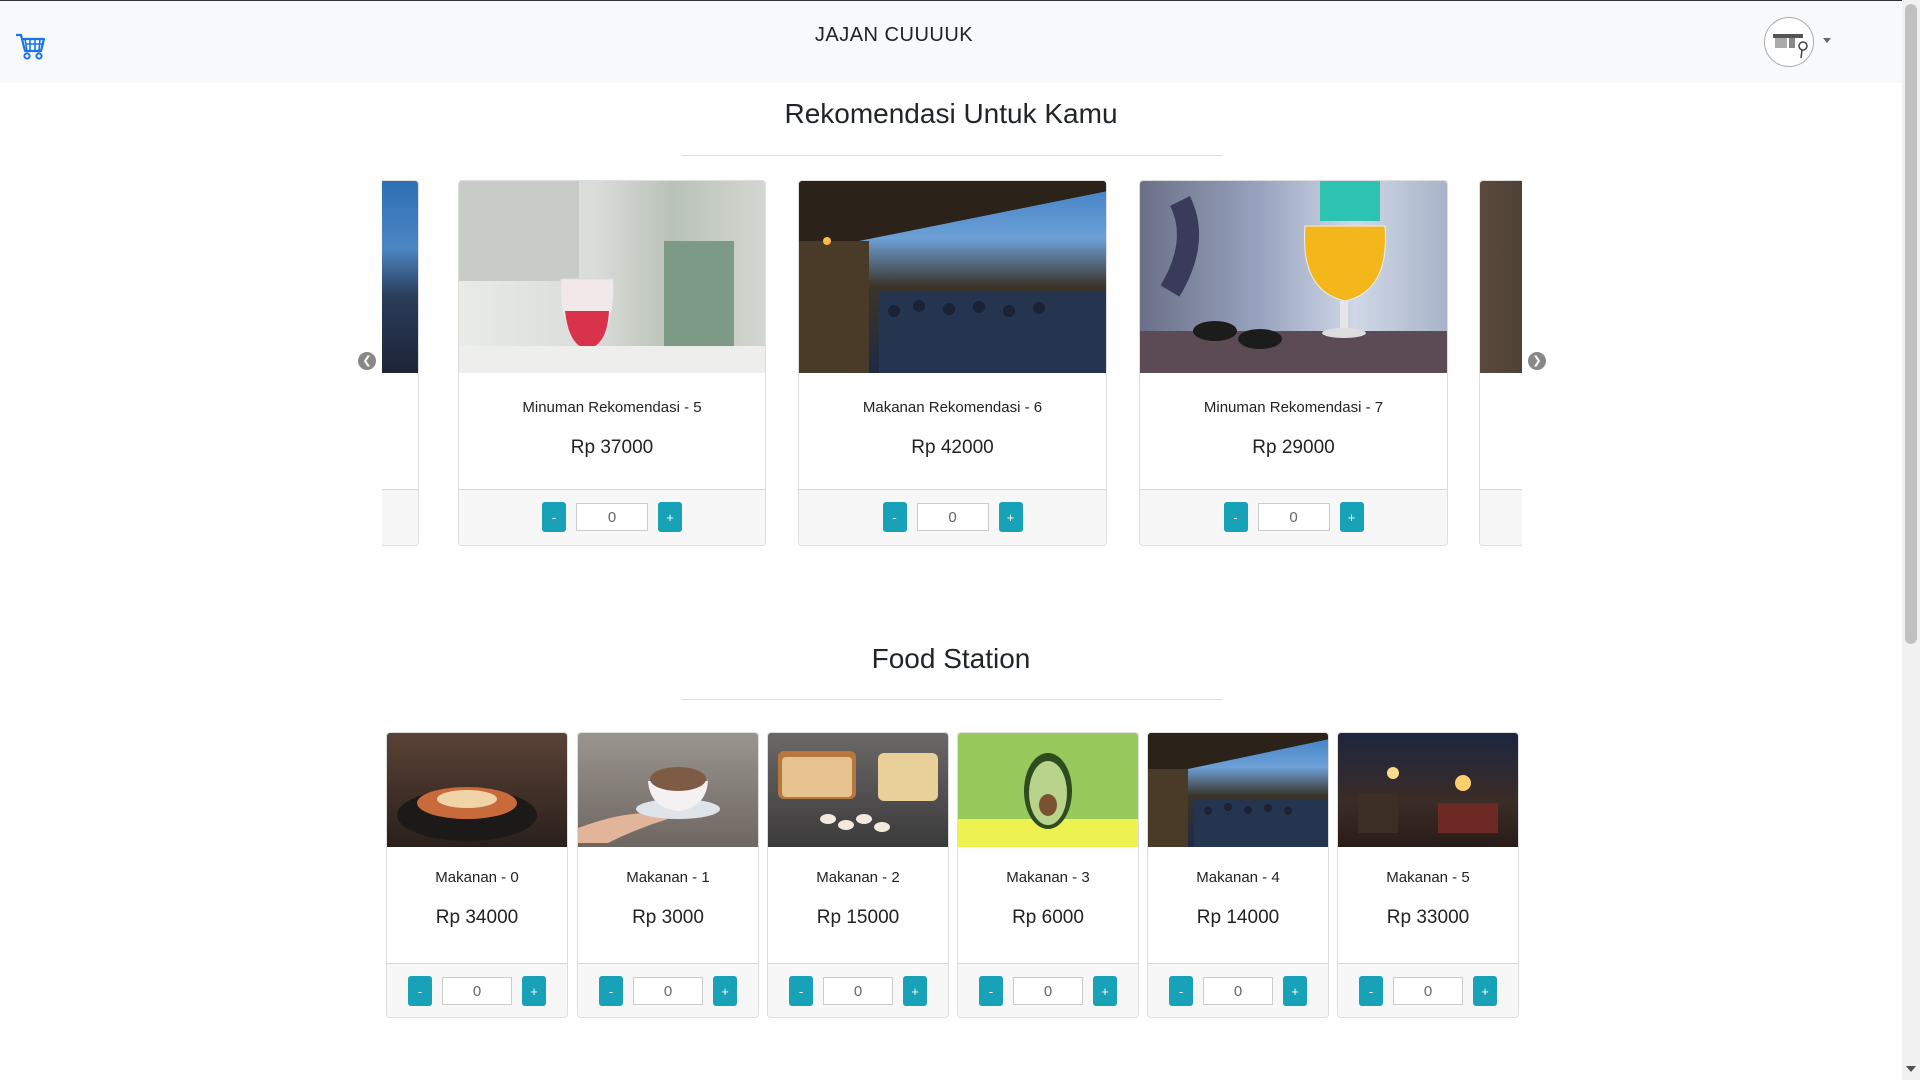 This screenshot has height=1080, width=1920. I want to click on recommend-card: Makanan Rekomendasi - 6 Rp 42000 - 0 +, so click(952, 363).